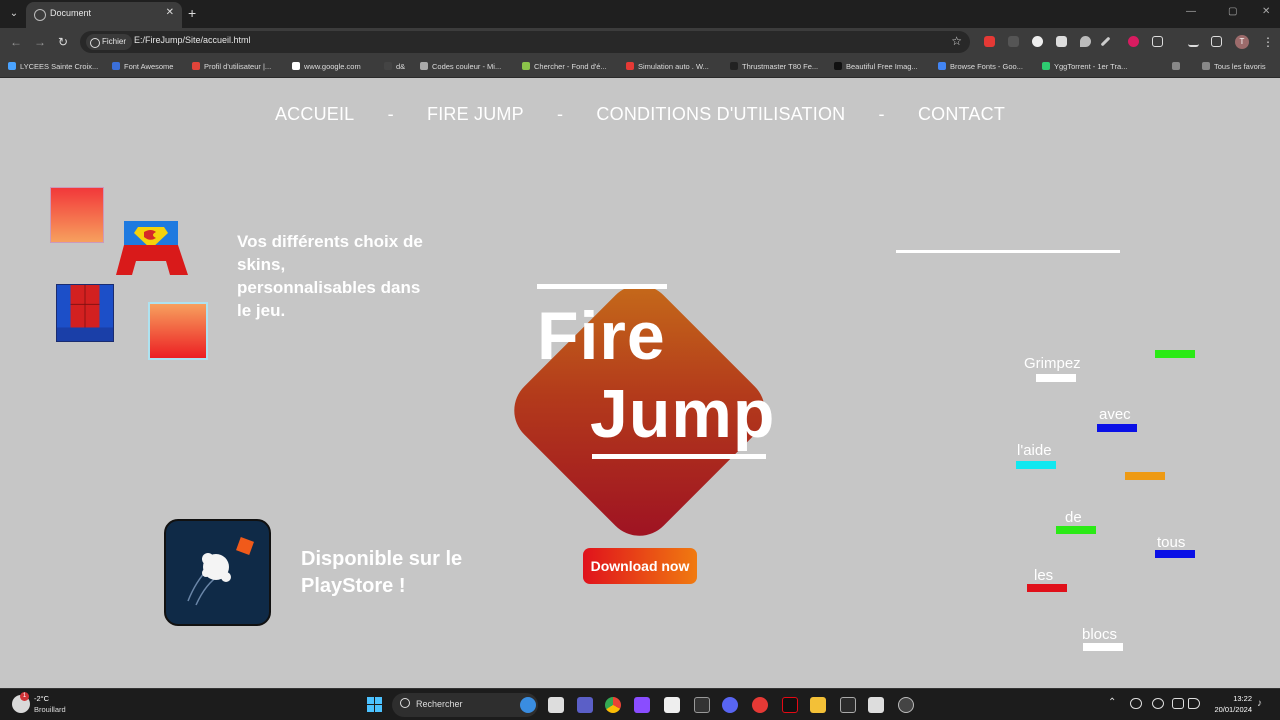 Image resolution: width=1280 pixels, height=720 pixels. I want to click on address-bar: Fichier E:/FireJump/Site/accueil.html ☆, so click(525, 42).